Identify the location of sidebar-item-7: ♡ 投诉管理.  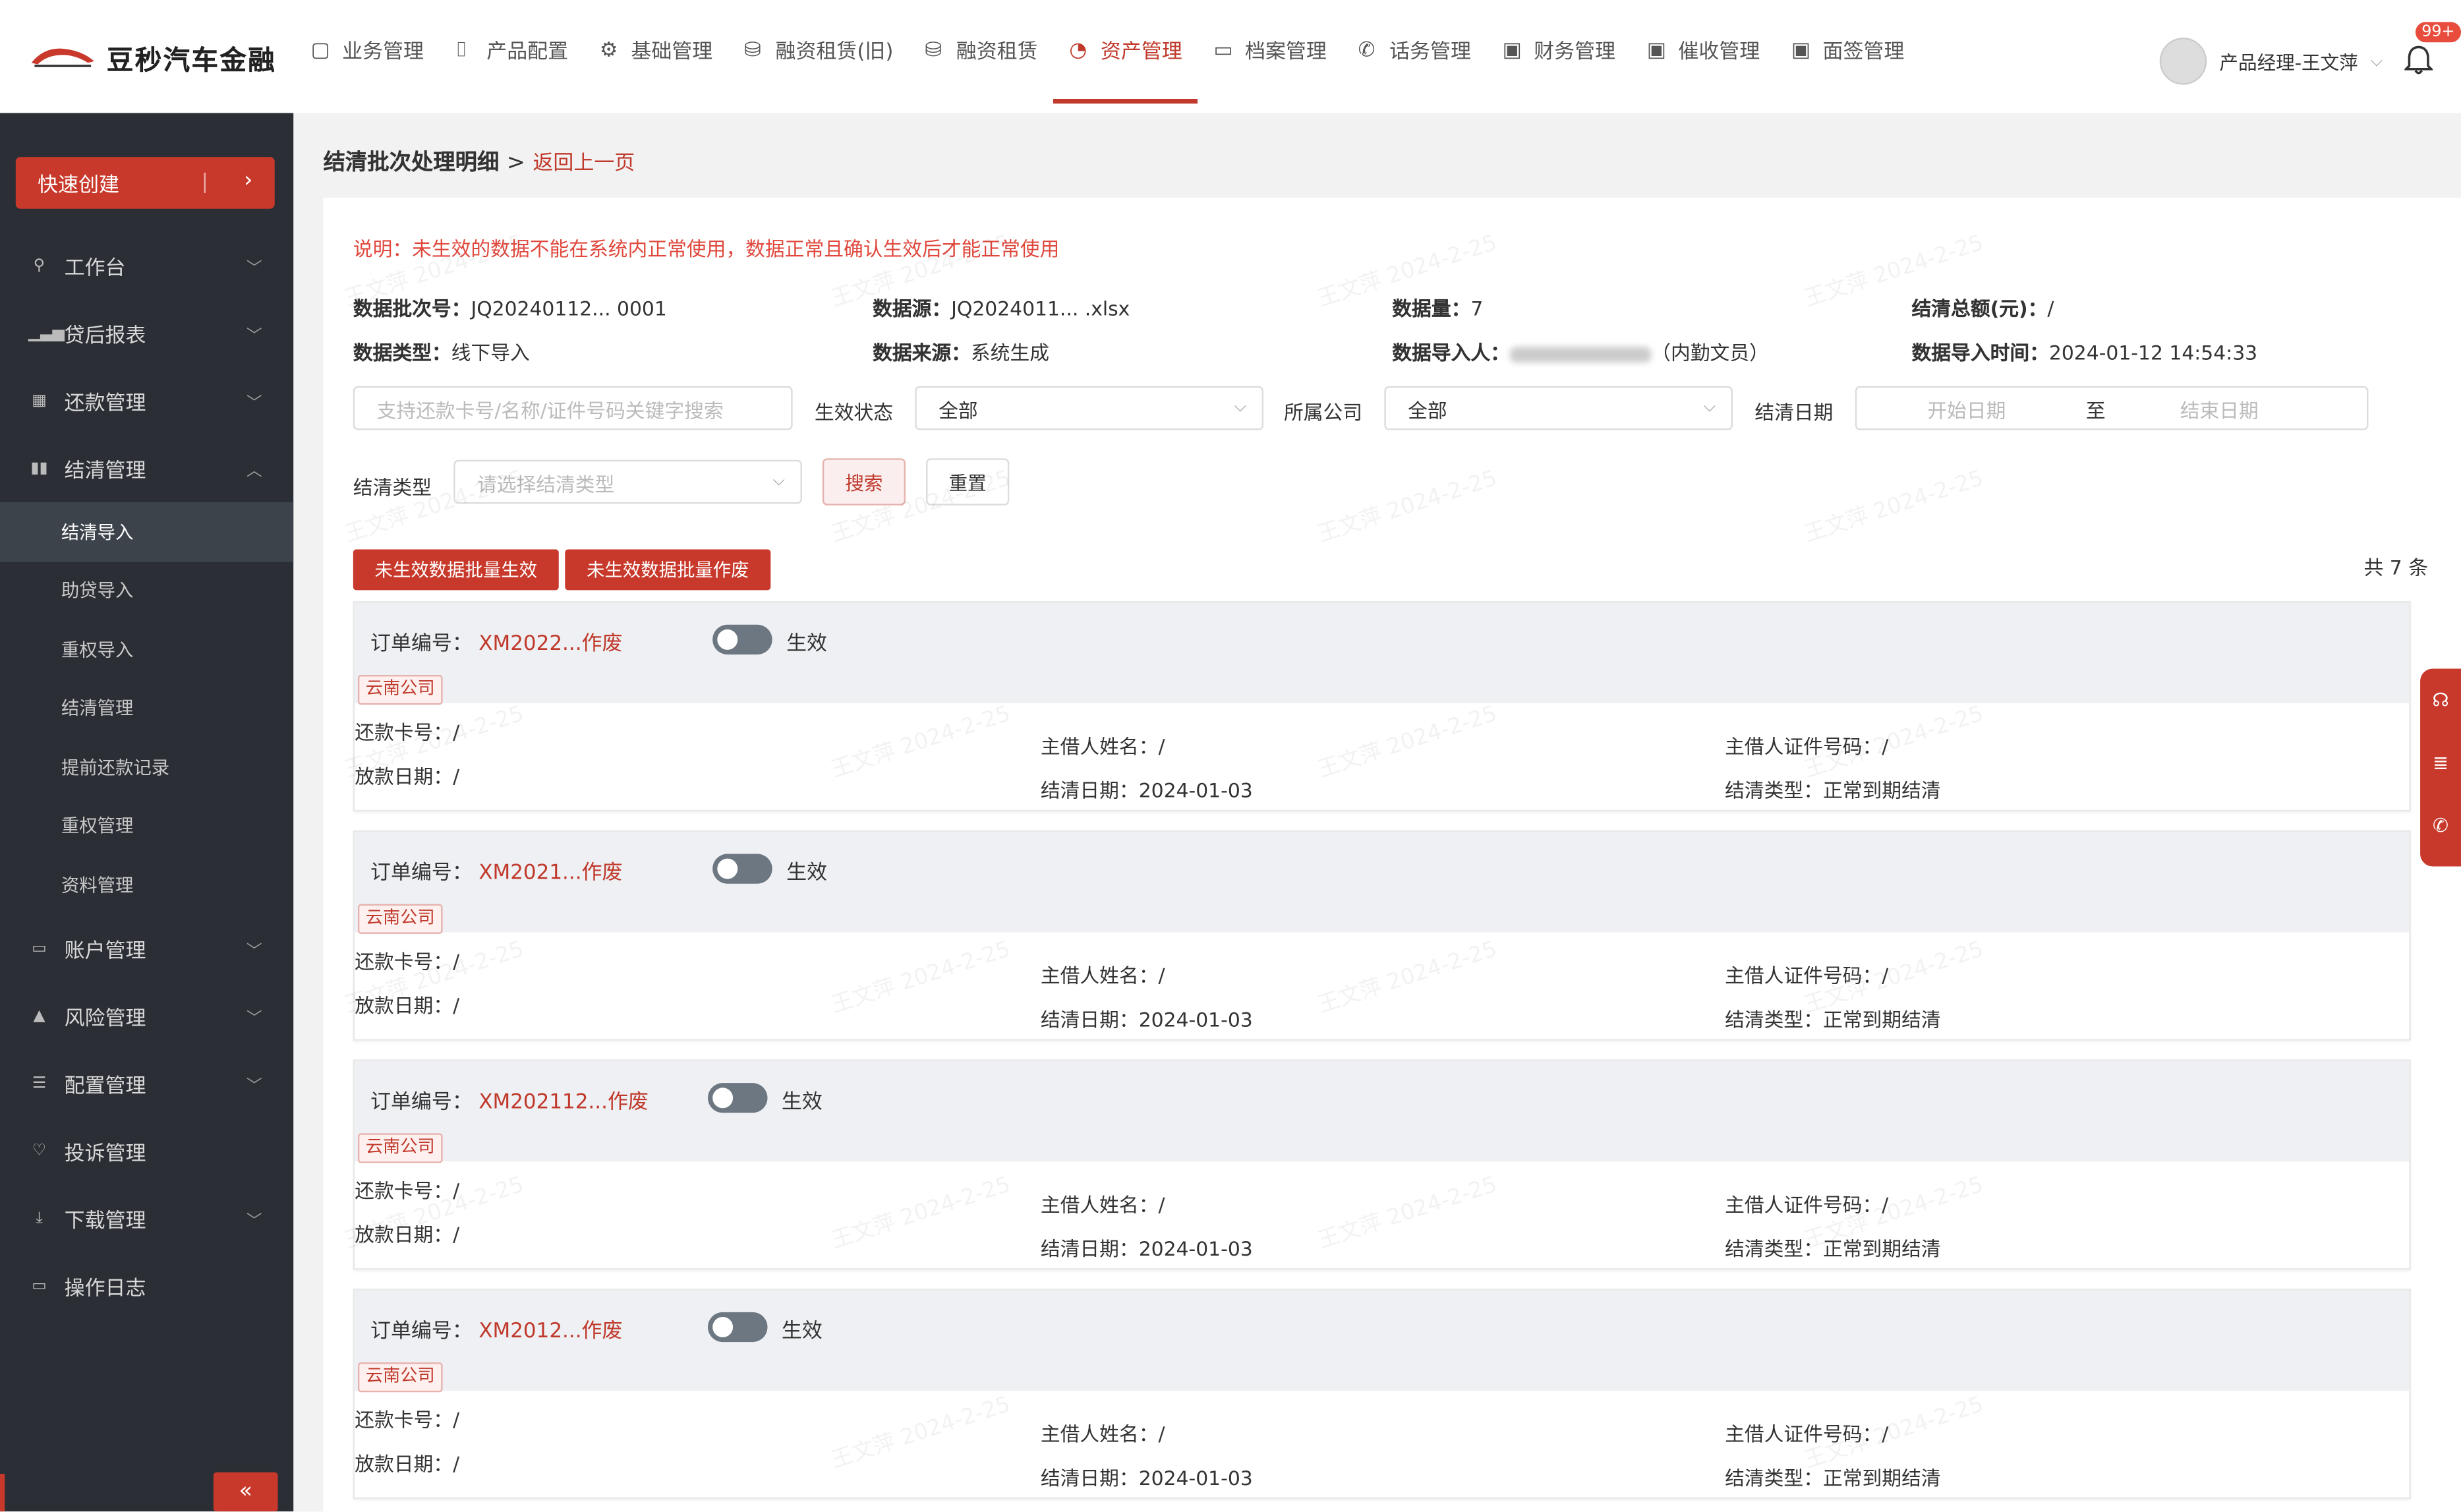
(147, 1150).